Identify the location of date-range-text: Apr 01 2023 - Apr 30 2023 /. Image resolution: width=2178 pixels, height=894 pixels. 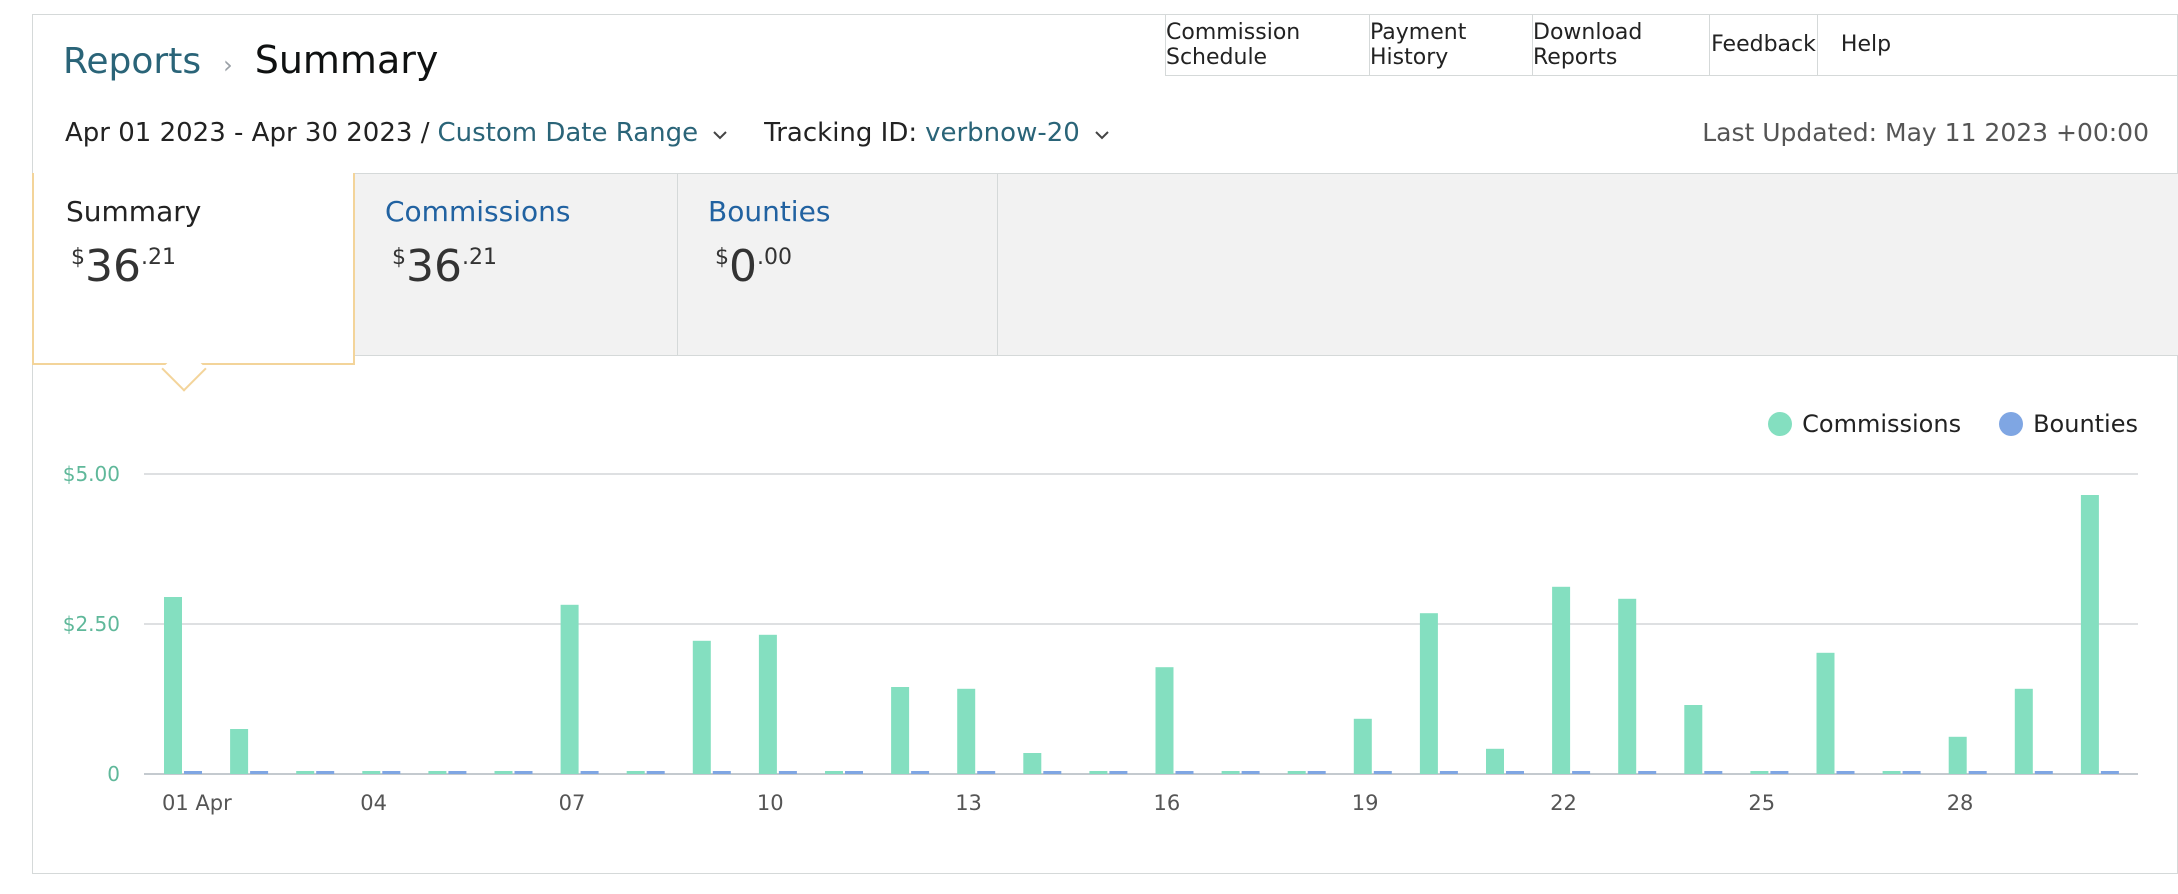
(247, 133).